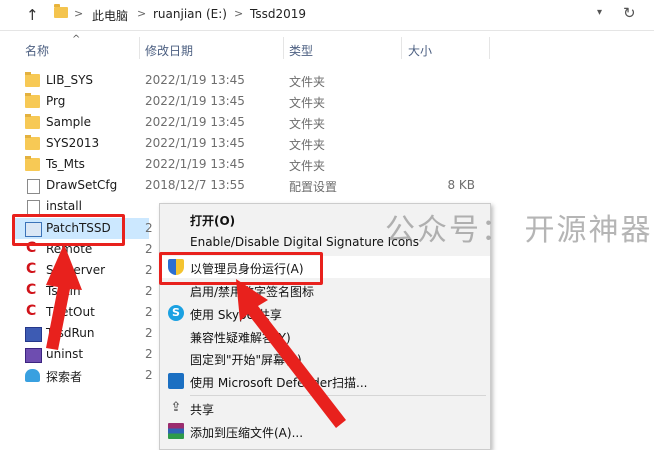  Describe the element at coordinates (64, 297) in the screenshot. I see `arrow-to-patchtssd` at that location.